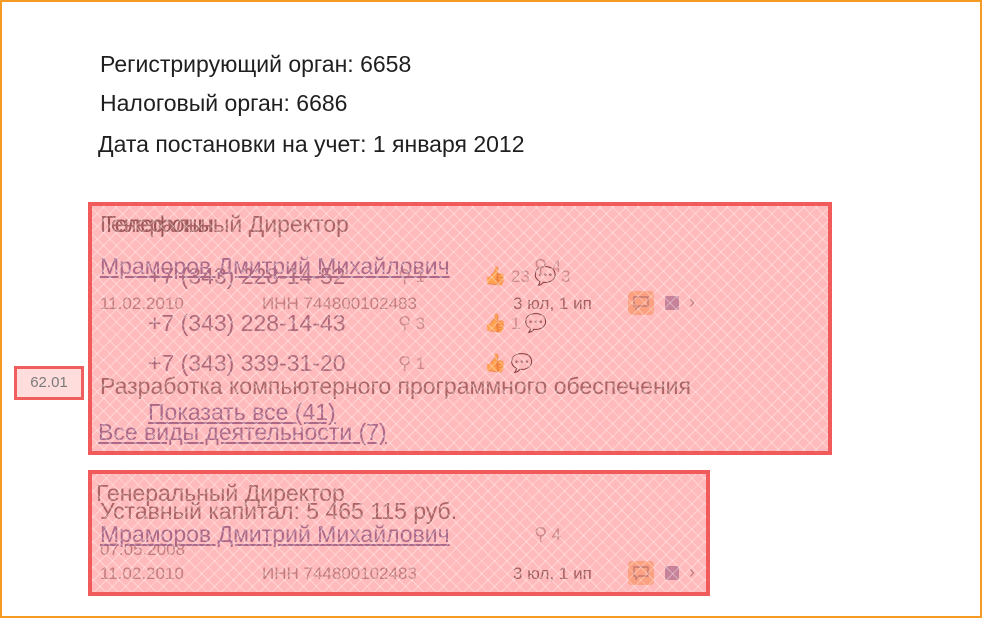 This screenshot has width=982, height=618. I want to click on phone-search-count: 3, so click(420, 323).